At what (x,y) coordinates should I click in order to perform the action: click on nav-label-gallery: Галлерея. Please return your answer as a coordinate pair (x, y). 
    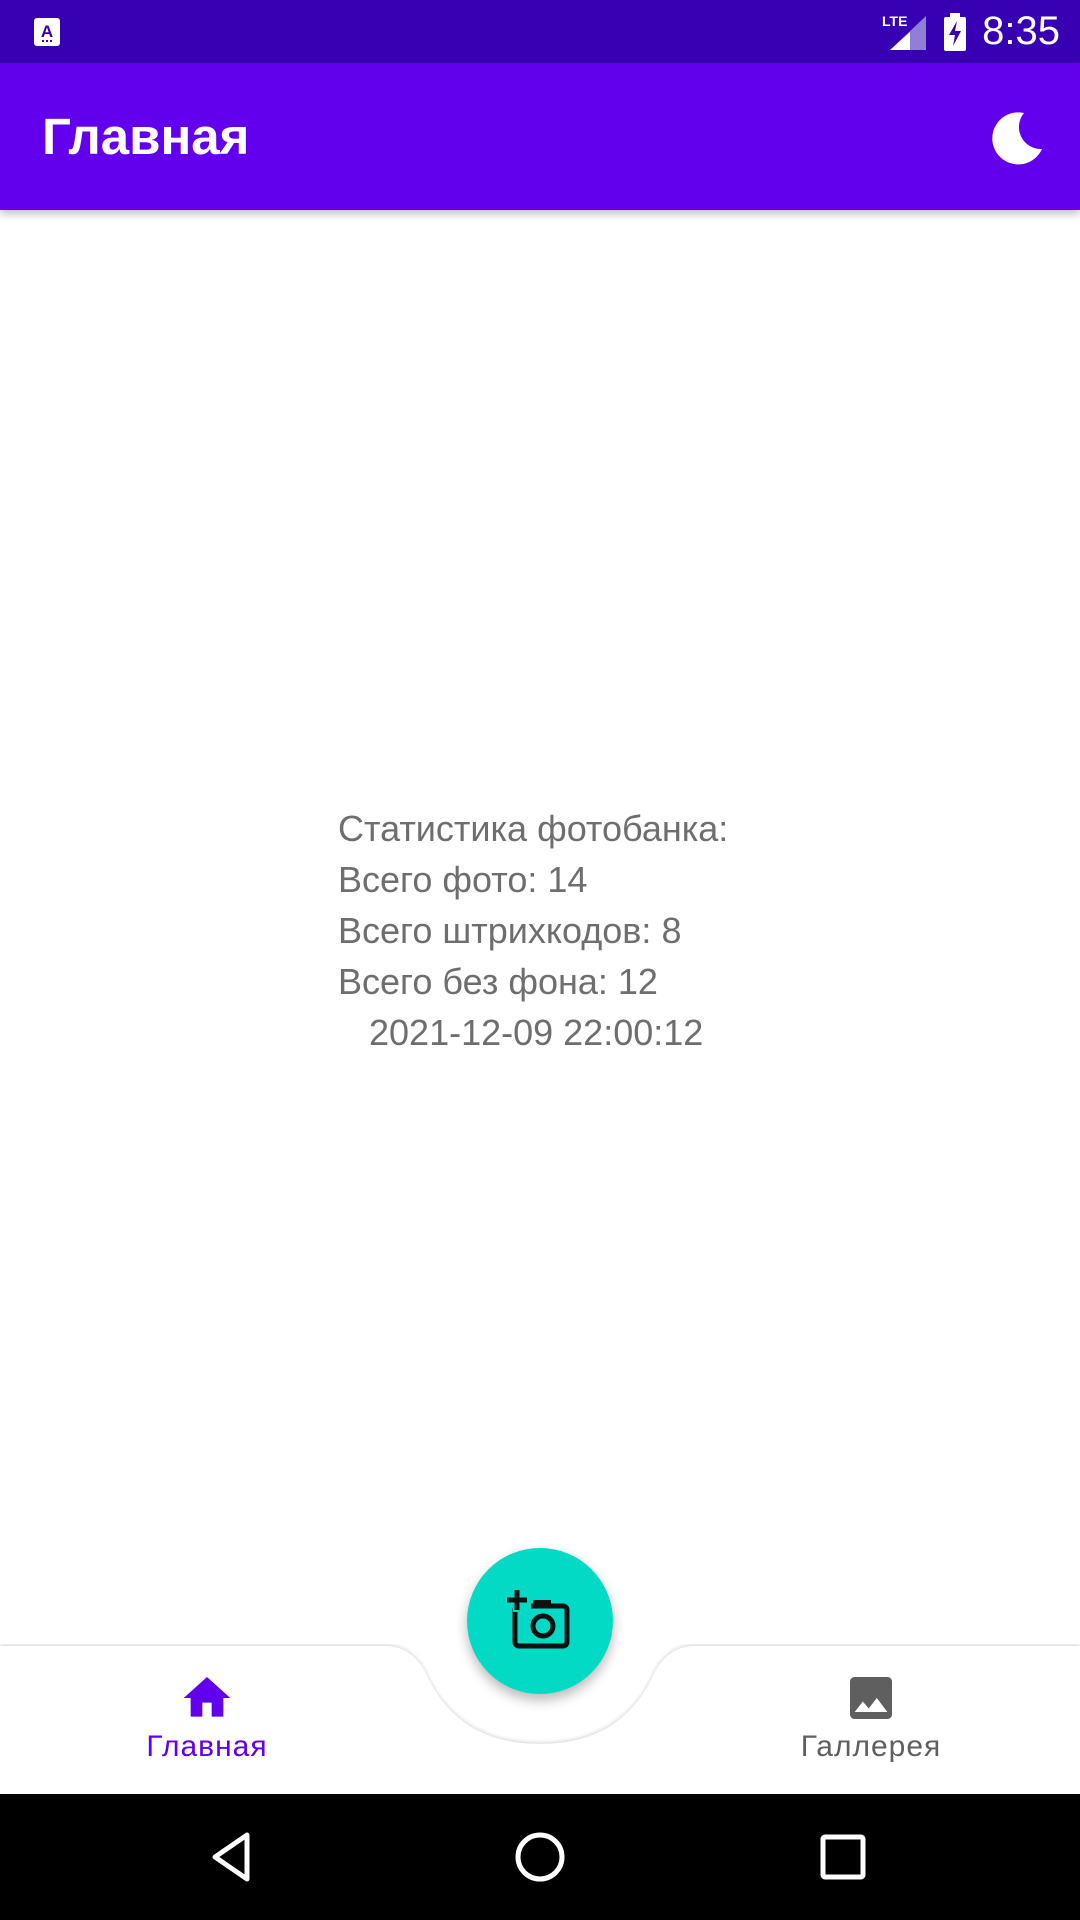
    Looking at the image, I should click on (871, 1746).